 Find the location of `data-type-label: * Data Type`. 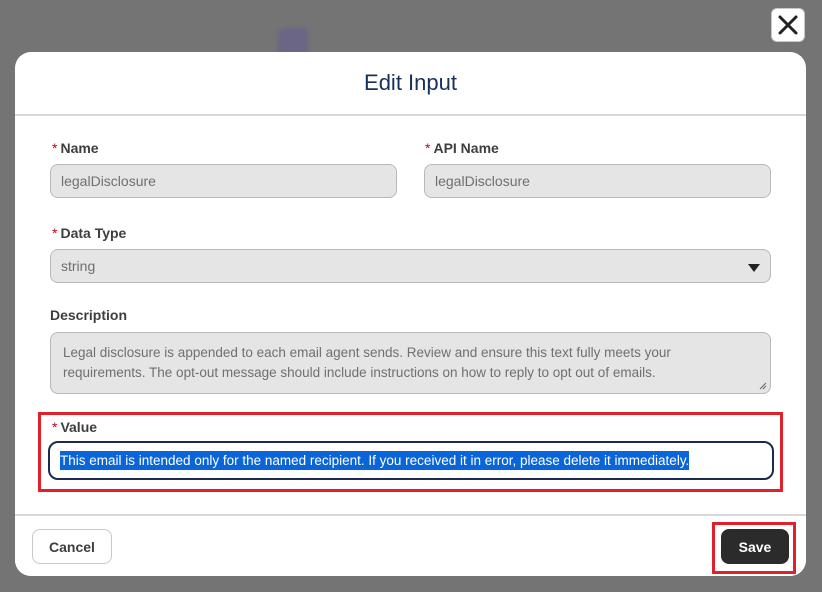

data-type-label: * Data Type is located at coordinates (89, 233).